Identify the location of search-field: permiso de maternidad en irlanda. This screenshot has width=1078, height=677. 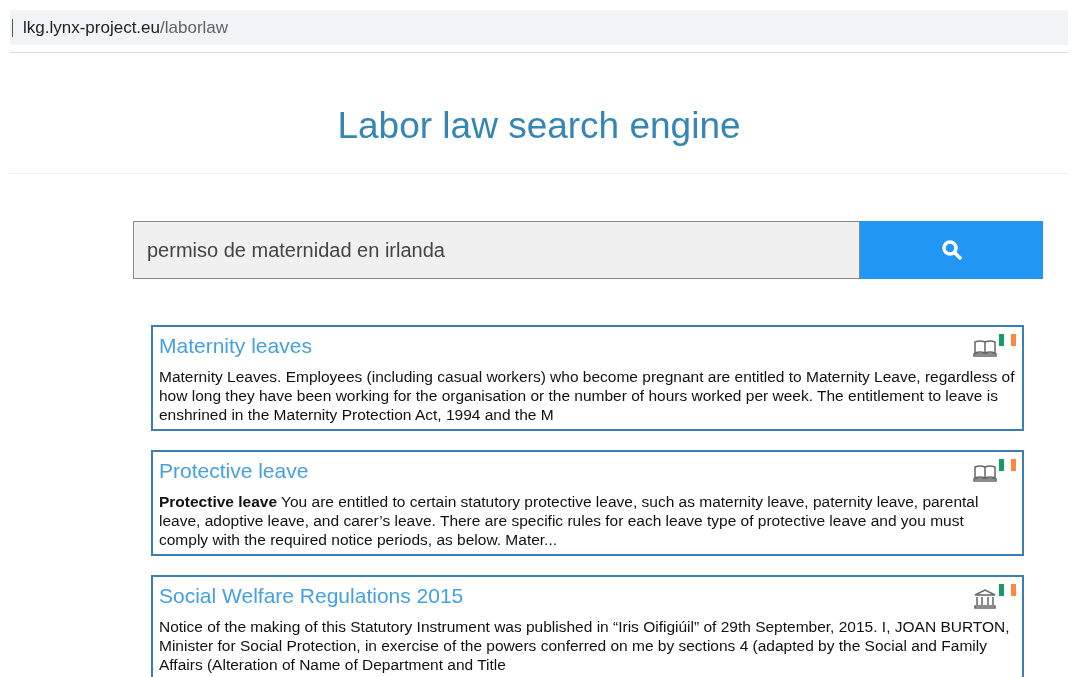
(496, 250).